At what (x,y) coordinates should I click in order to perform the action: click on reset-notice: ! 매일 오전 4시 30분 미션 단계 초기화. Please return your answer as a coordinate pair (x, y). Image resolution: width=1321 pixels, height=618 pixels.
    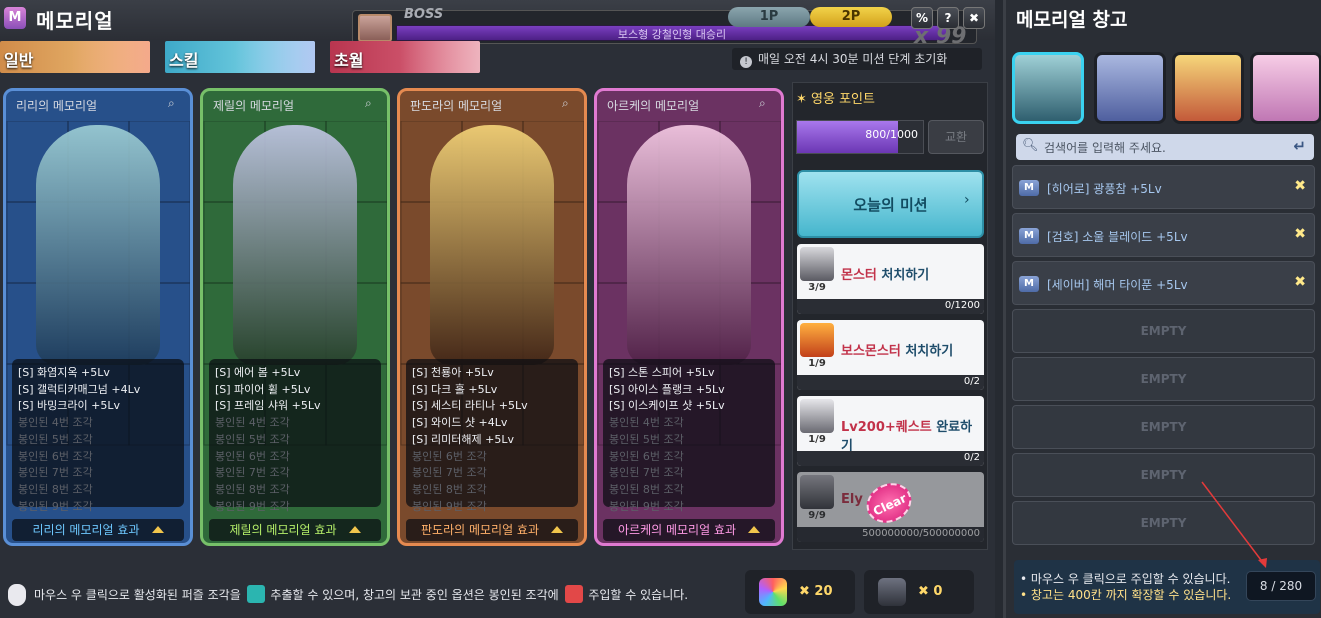
    Looking at the image, I should click on (857, 59).